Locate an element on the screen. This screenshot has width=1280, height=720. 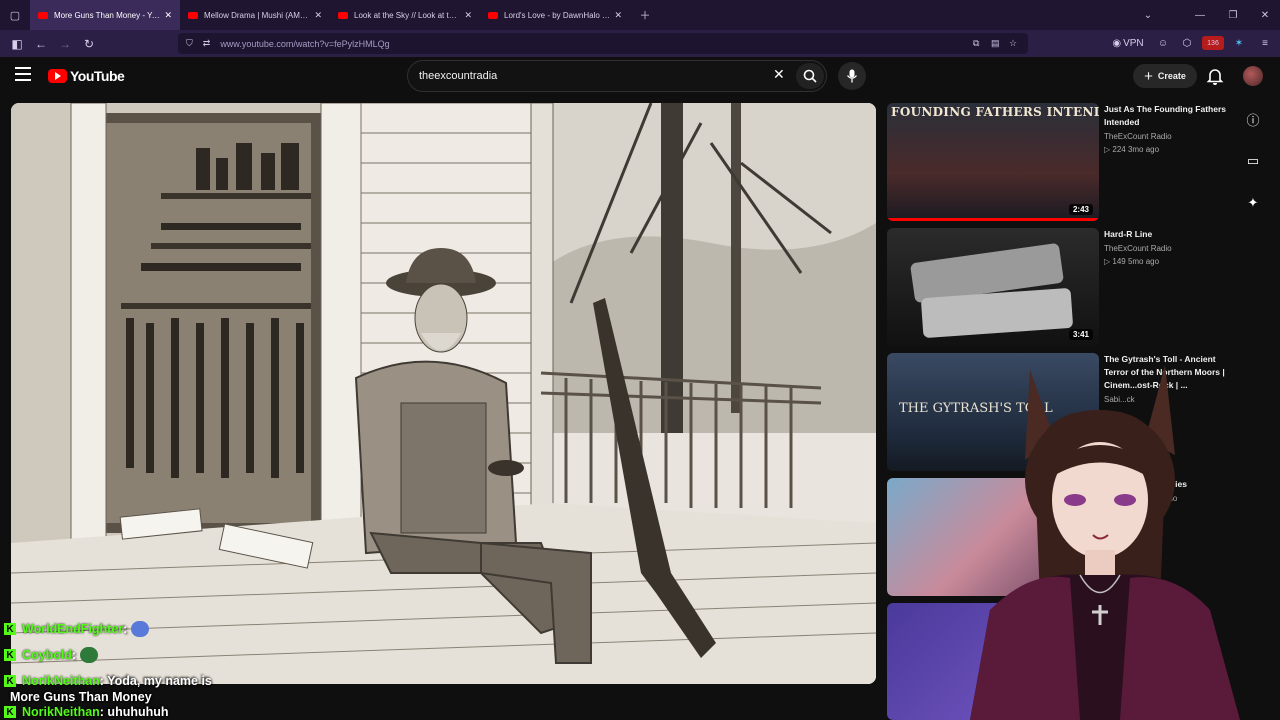
hamburger-menu-icon is located at coordinates (23, 74).